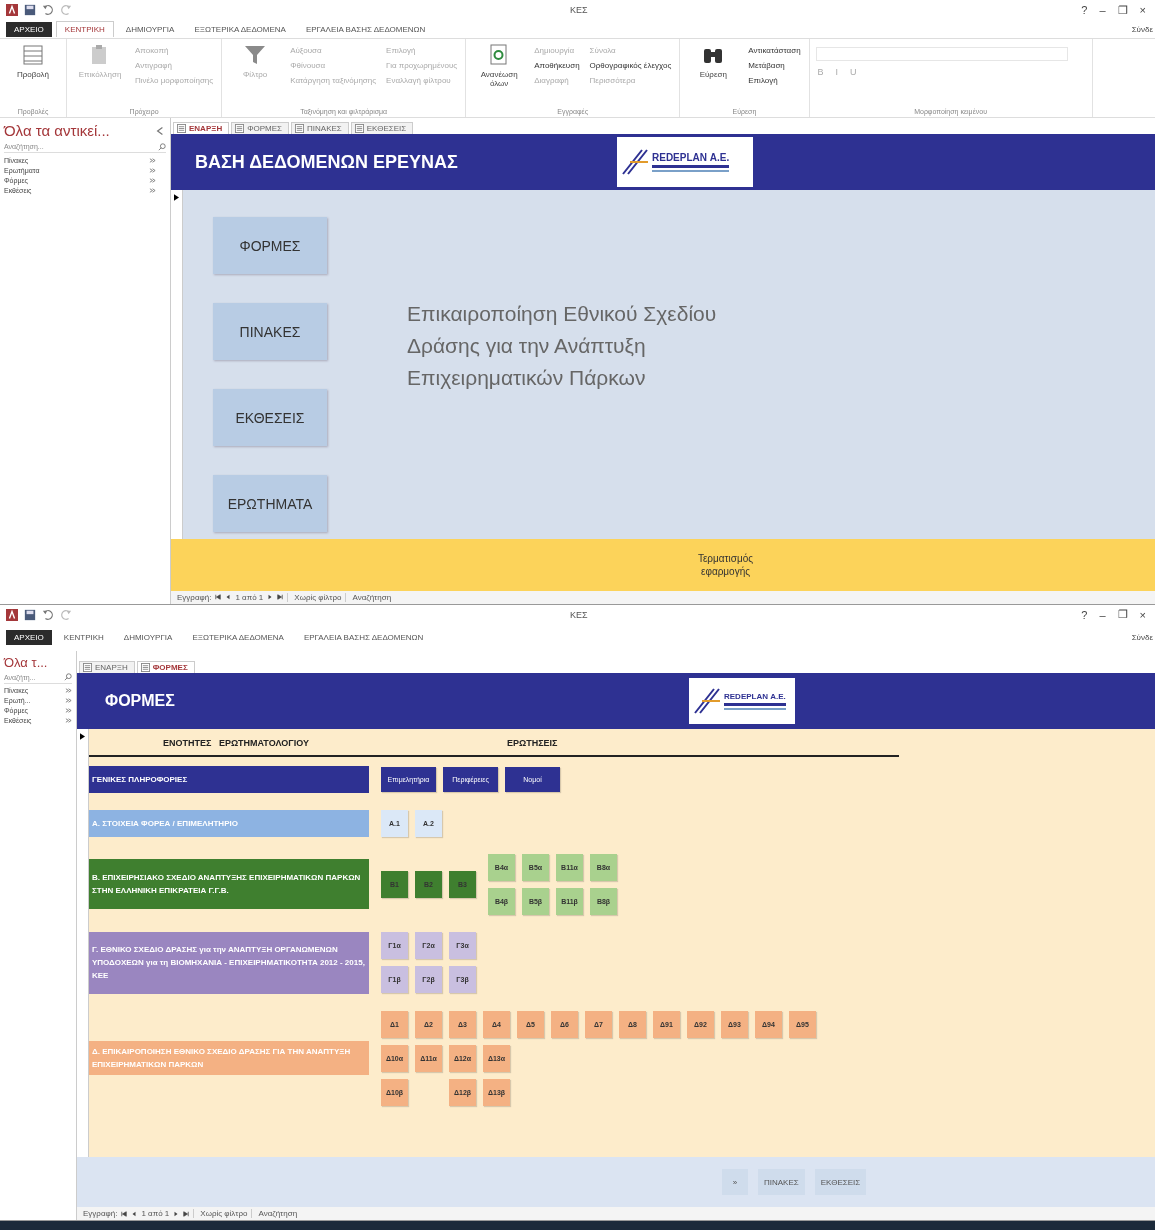  I want to click on ribbon-button: Ανανέωση όλων, so click(499, 74).